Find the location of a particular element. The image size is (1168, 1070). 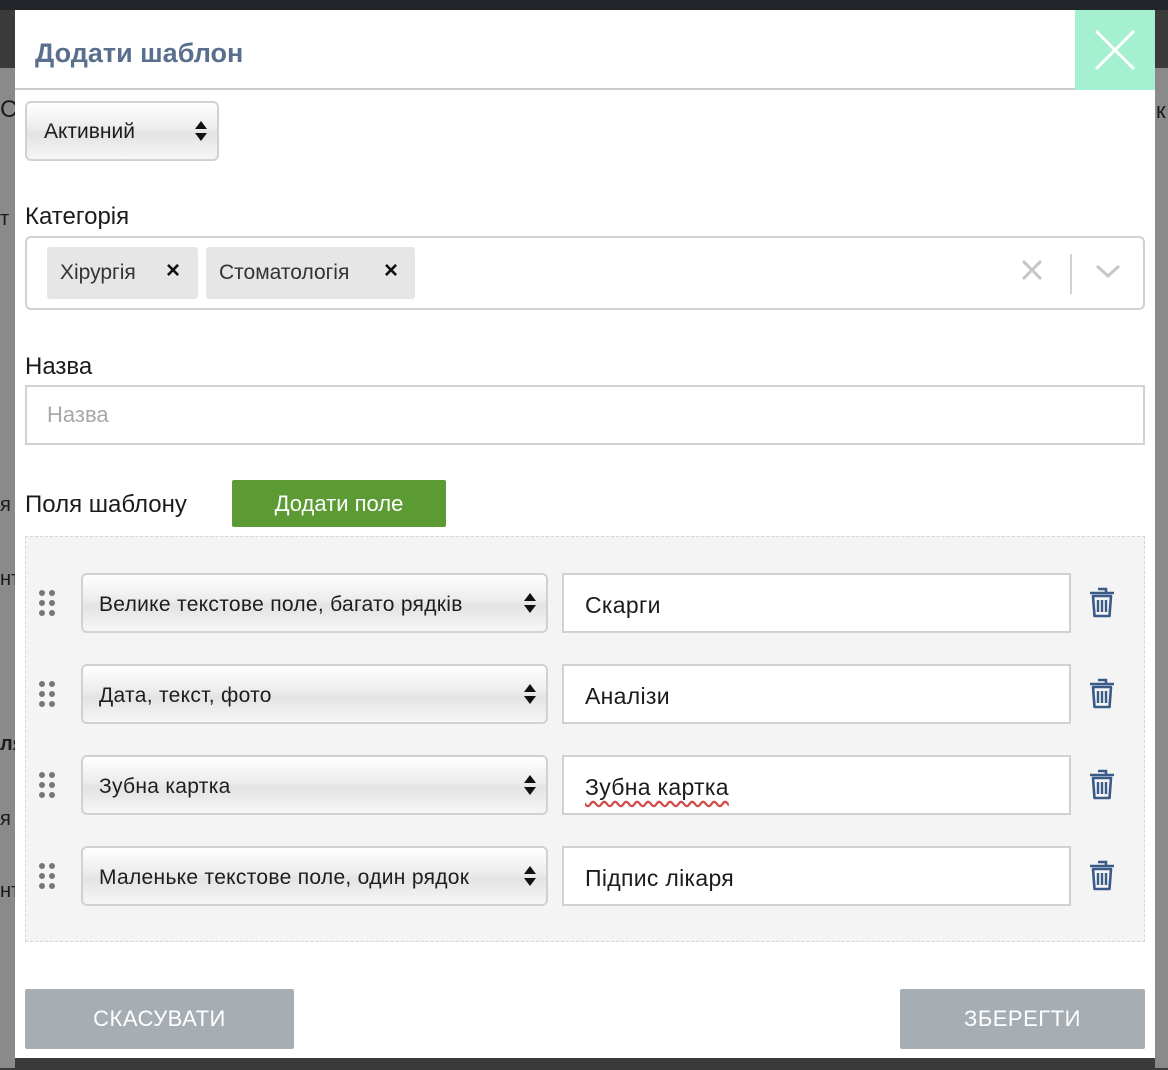

template-name-input is located at coordinates (585, 415).